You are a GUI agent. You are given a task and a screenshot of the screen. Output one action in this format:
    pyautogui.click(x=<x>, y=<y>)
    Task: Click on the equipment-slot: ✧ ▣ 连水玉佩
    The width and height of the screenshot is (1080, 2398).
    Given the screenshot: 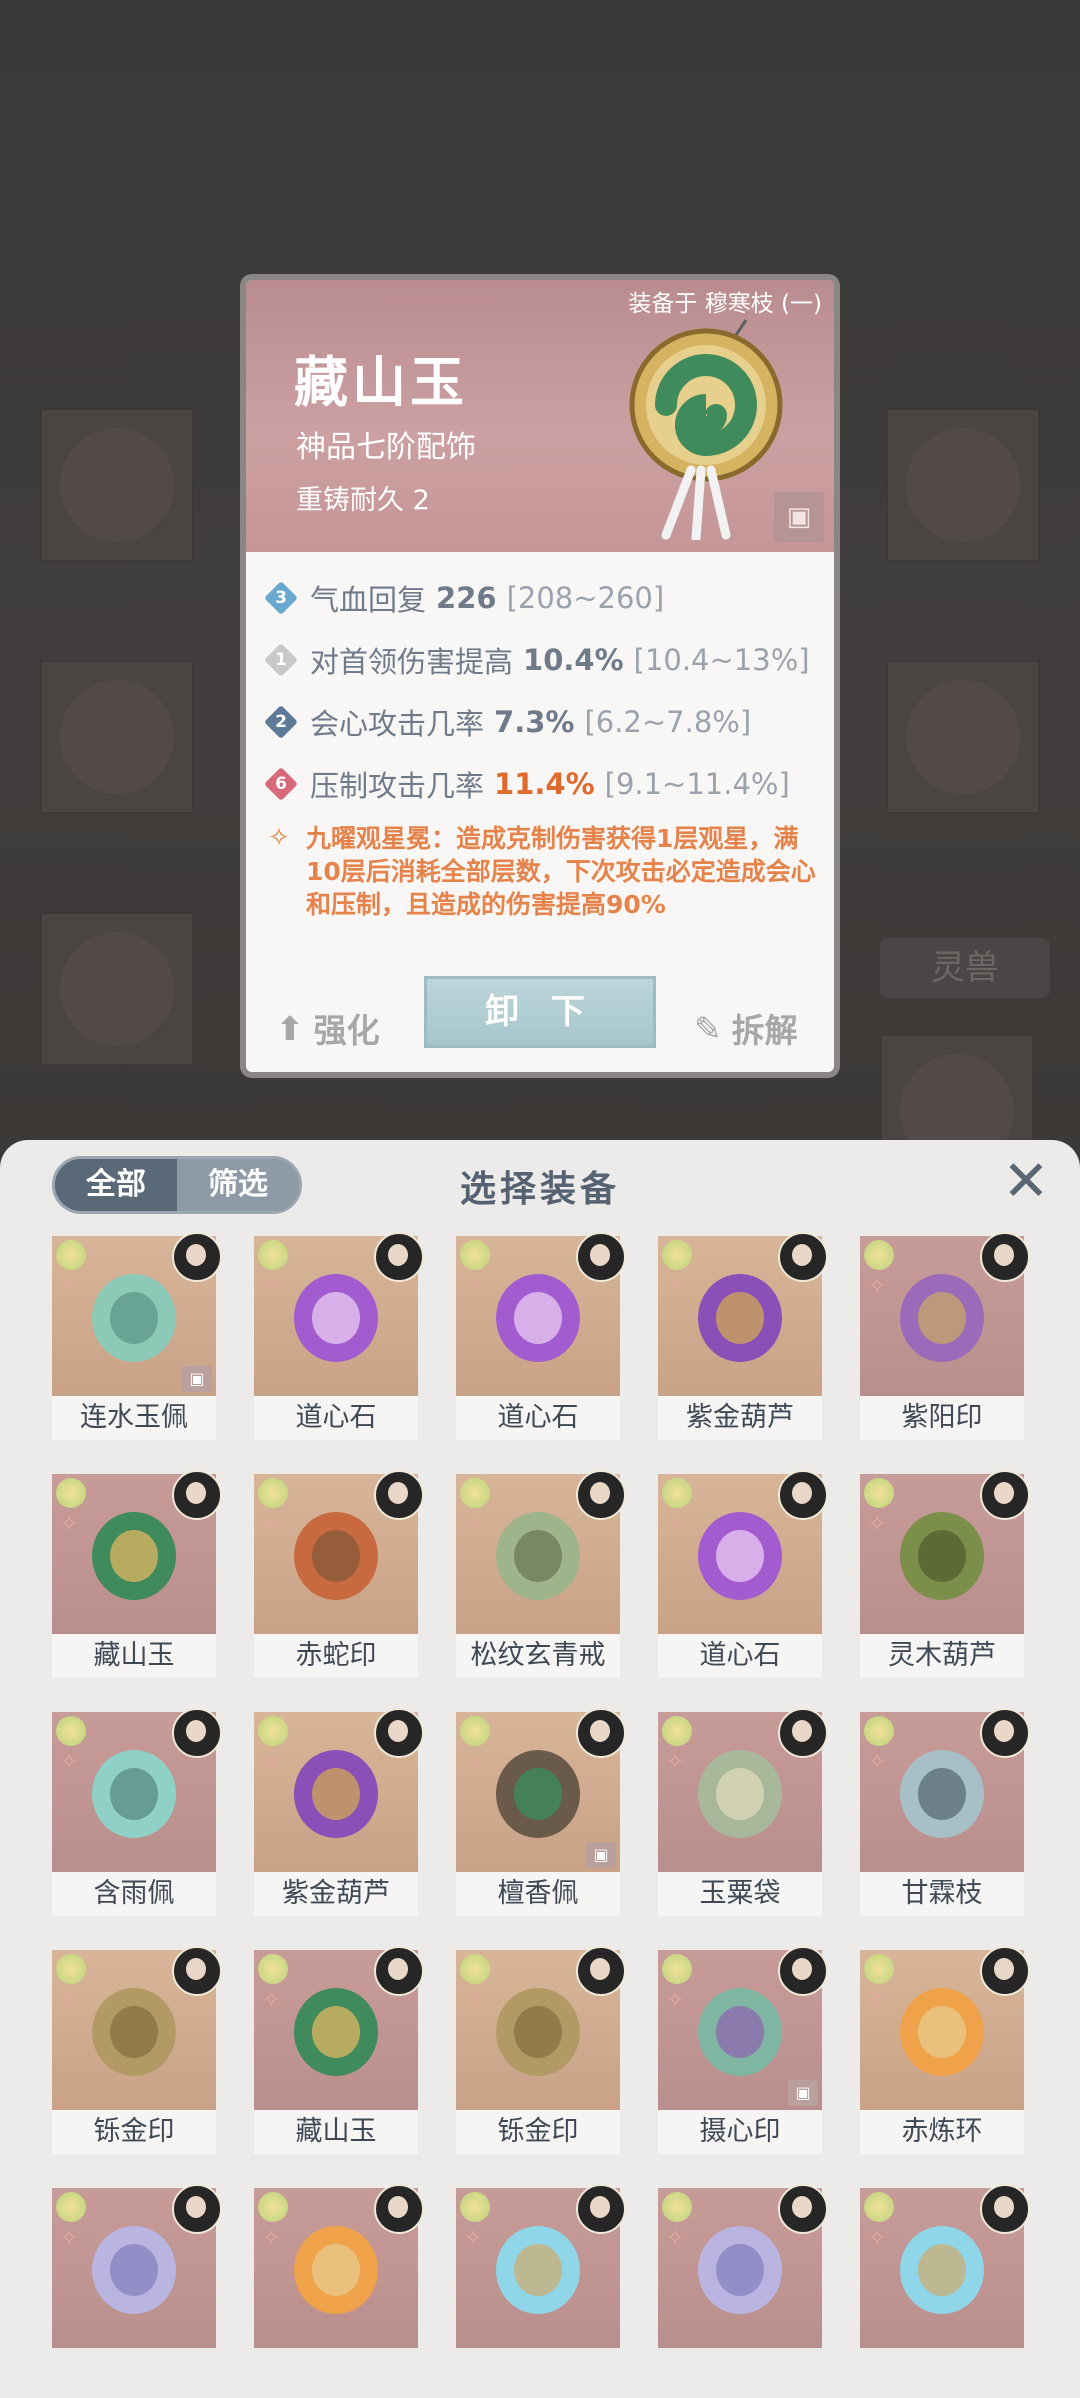 What is the action you would take?
    pyautogui.click(x=137, y=1343)
    